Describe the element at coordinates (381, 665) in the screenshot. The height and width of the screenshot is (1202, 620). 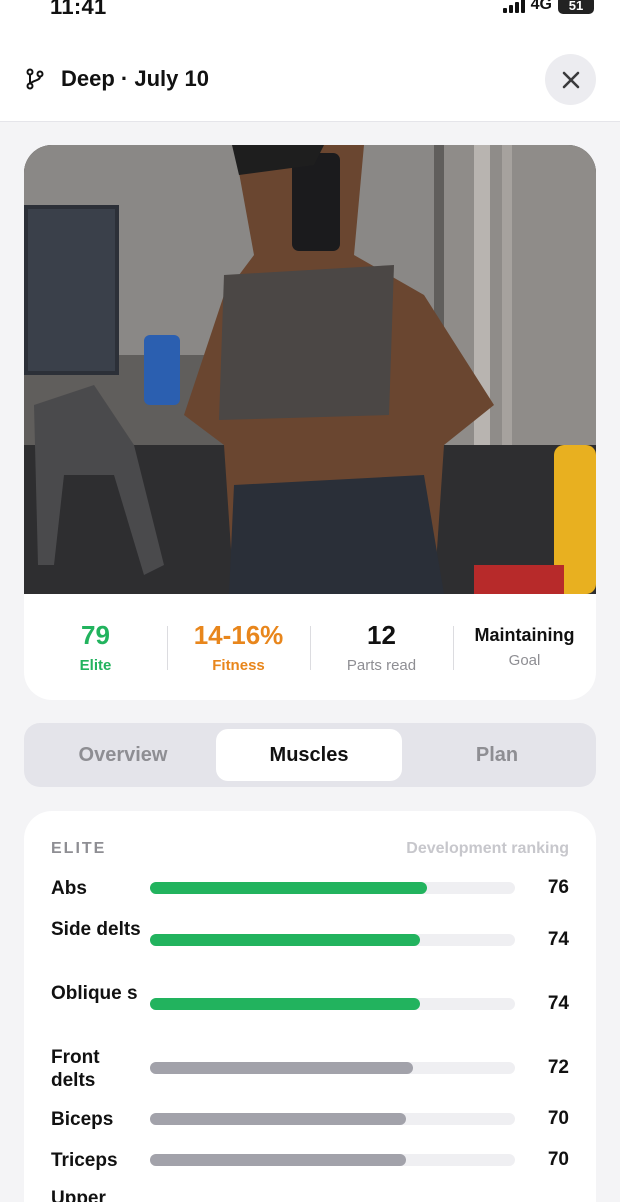
I see `stat-label: Parts read` at that location.